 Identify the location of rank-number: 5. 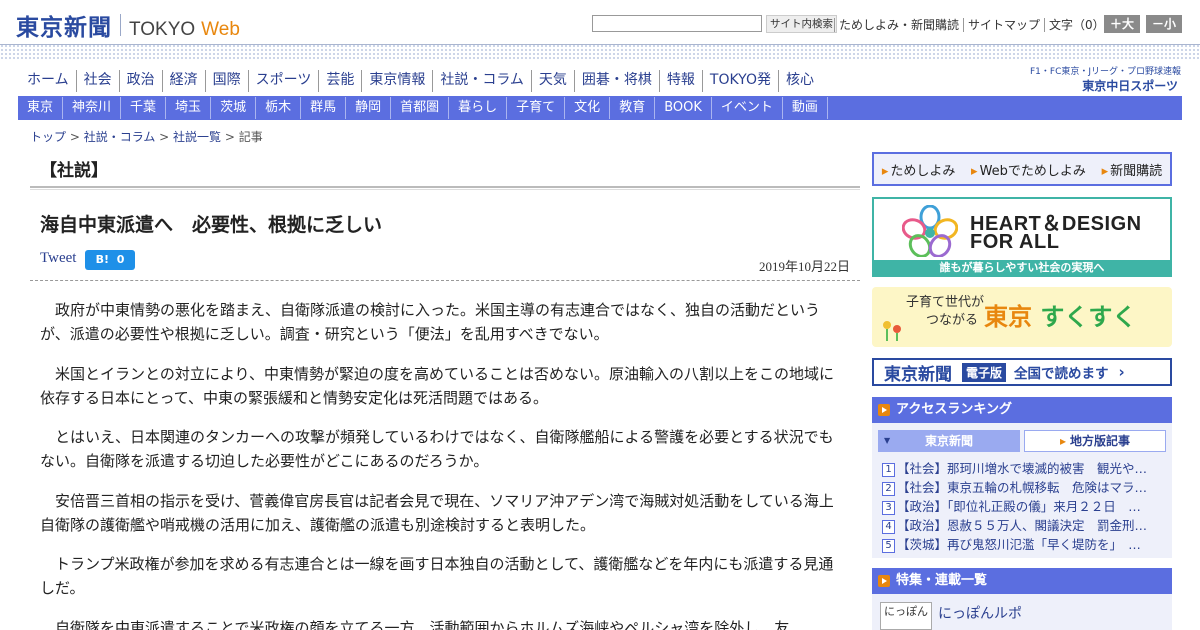
(888, 546).